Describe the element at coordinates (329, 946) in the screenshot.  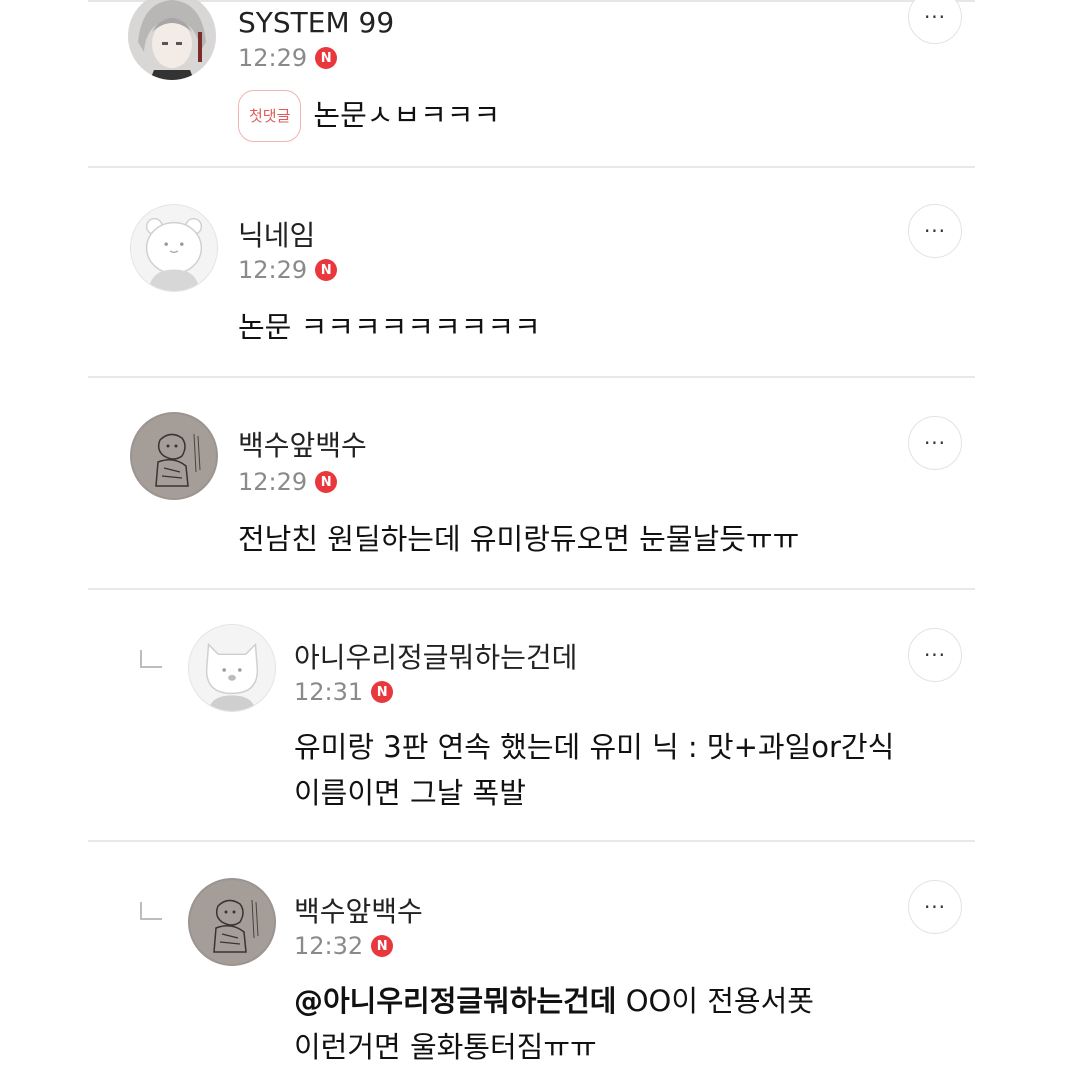
I see `time-text: 12:32` at that location.